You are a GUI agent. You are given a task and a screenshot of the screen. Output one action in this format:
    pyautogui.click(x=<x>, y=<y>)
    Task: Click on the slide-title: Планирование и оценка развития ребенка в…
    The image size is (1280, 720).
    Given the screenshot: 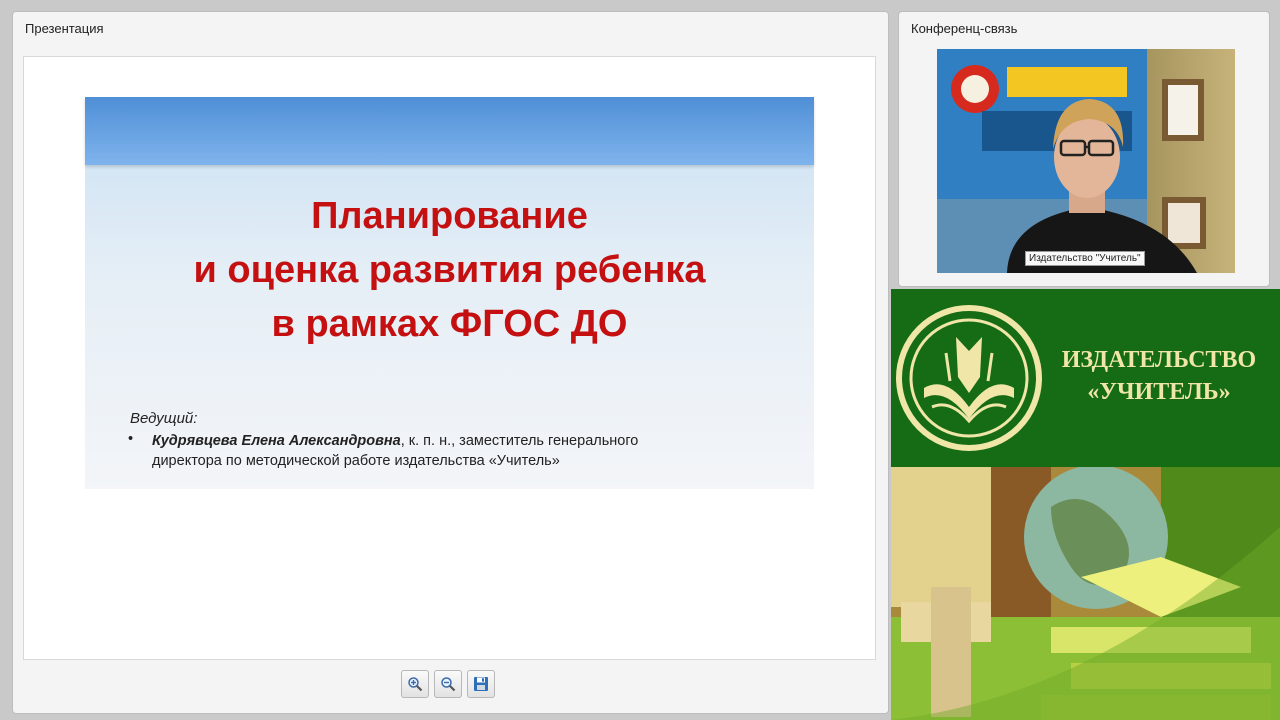 What is the action you would take?
    pyautogui.click(x=449, y=270)
    